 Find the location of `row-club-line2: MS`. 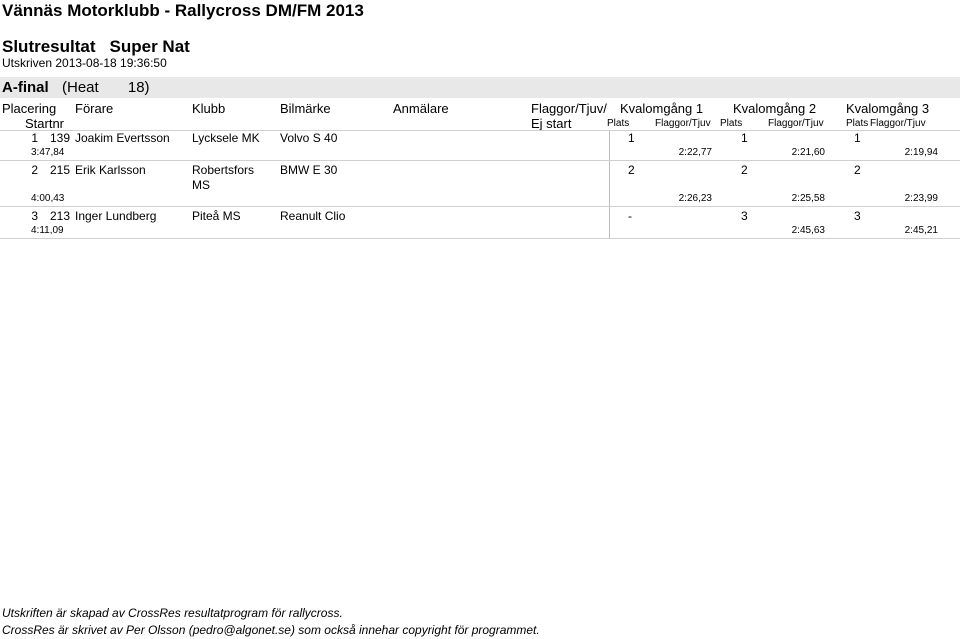

row-club-line2: MS is located at coordinates (201, 185).